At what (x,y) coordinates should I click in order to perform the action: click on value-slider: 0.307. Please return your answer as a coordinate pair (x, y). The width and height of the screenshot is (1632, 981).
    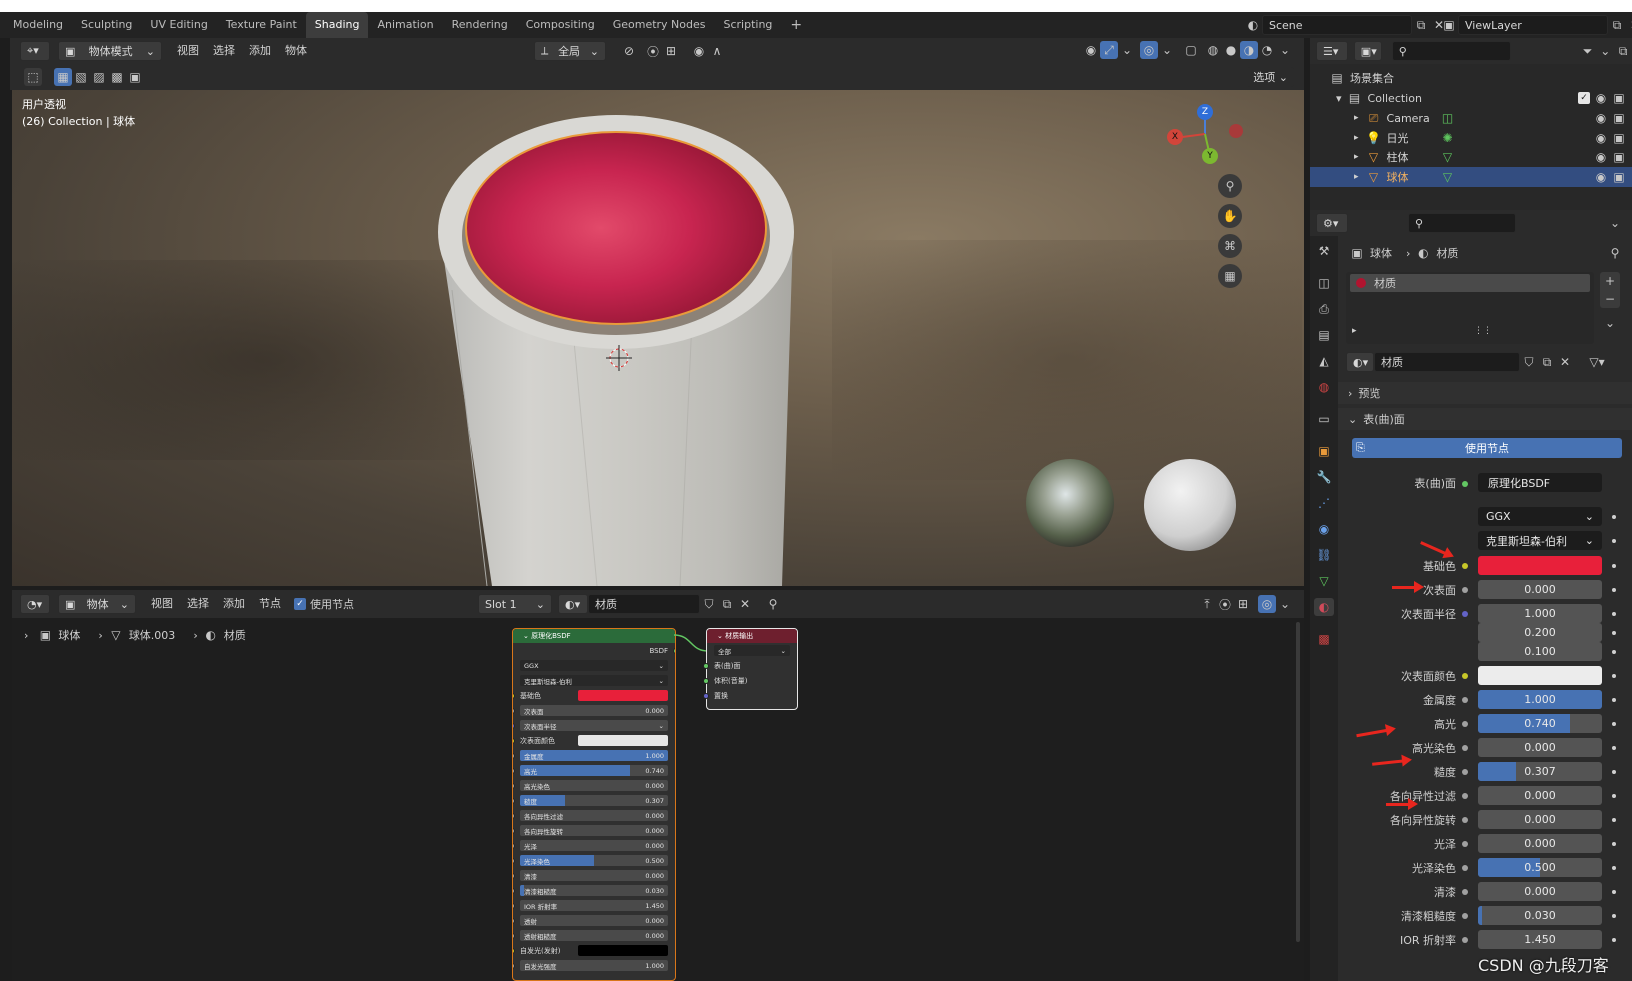
    Looking at the image, I should click on (1540, 771).